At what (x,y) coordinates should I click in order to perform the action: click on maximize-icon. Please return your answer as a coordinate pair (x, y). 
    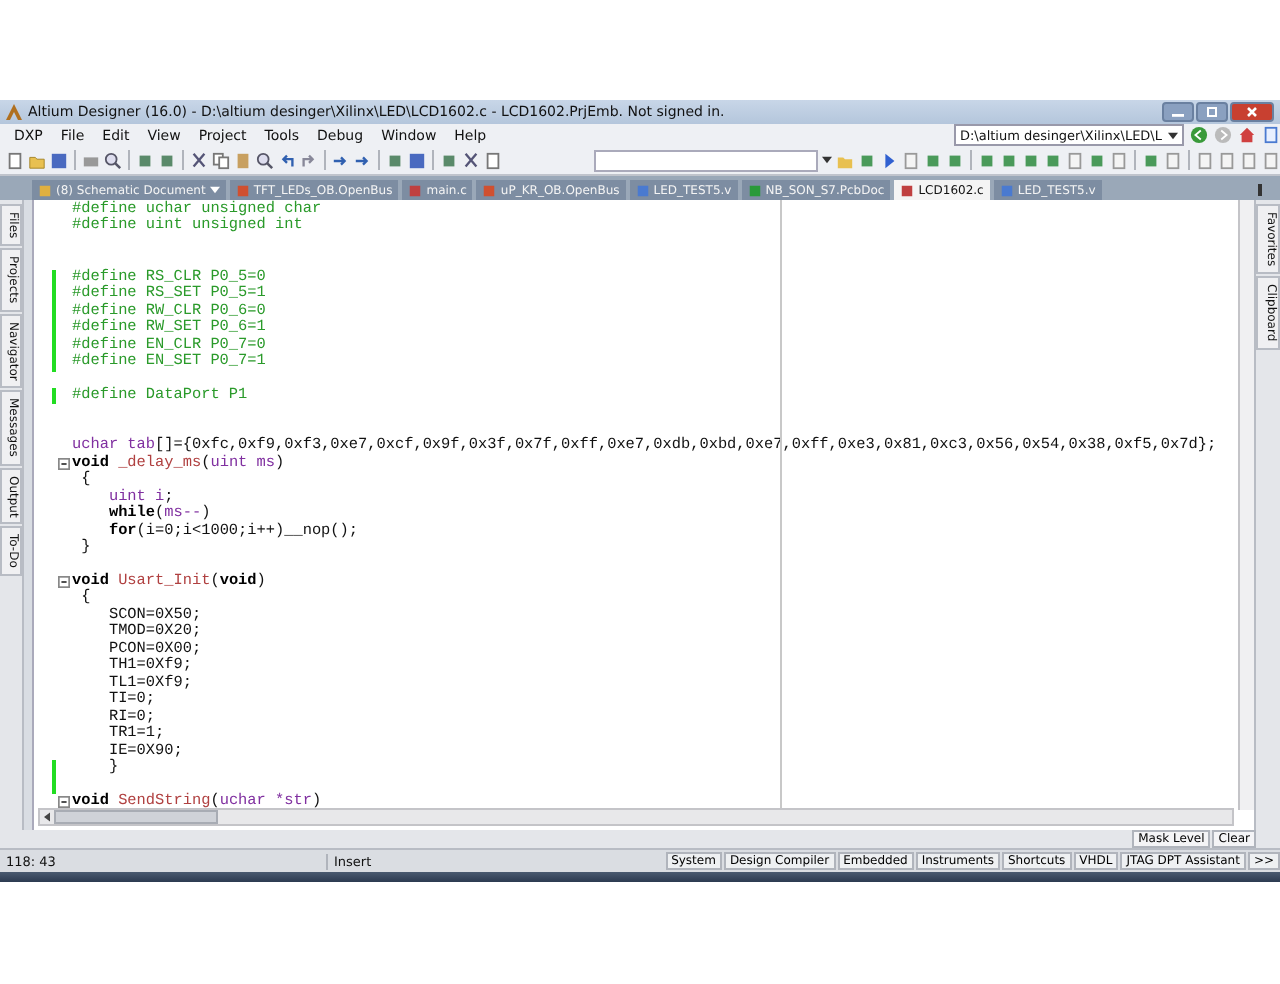
    Looking at the image, I should click on (1212, 112).